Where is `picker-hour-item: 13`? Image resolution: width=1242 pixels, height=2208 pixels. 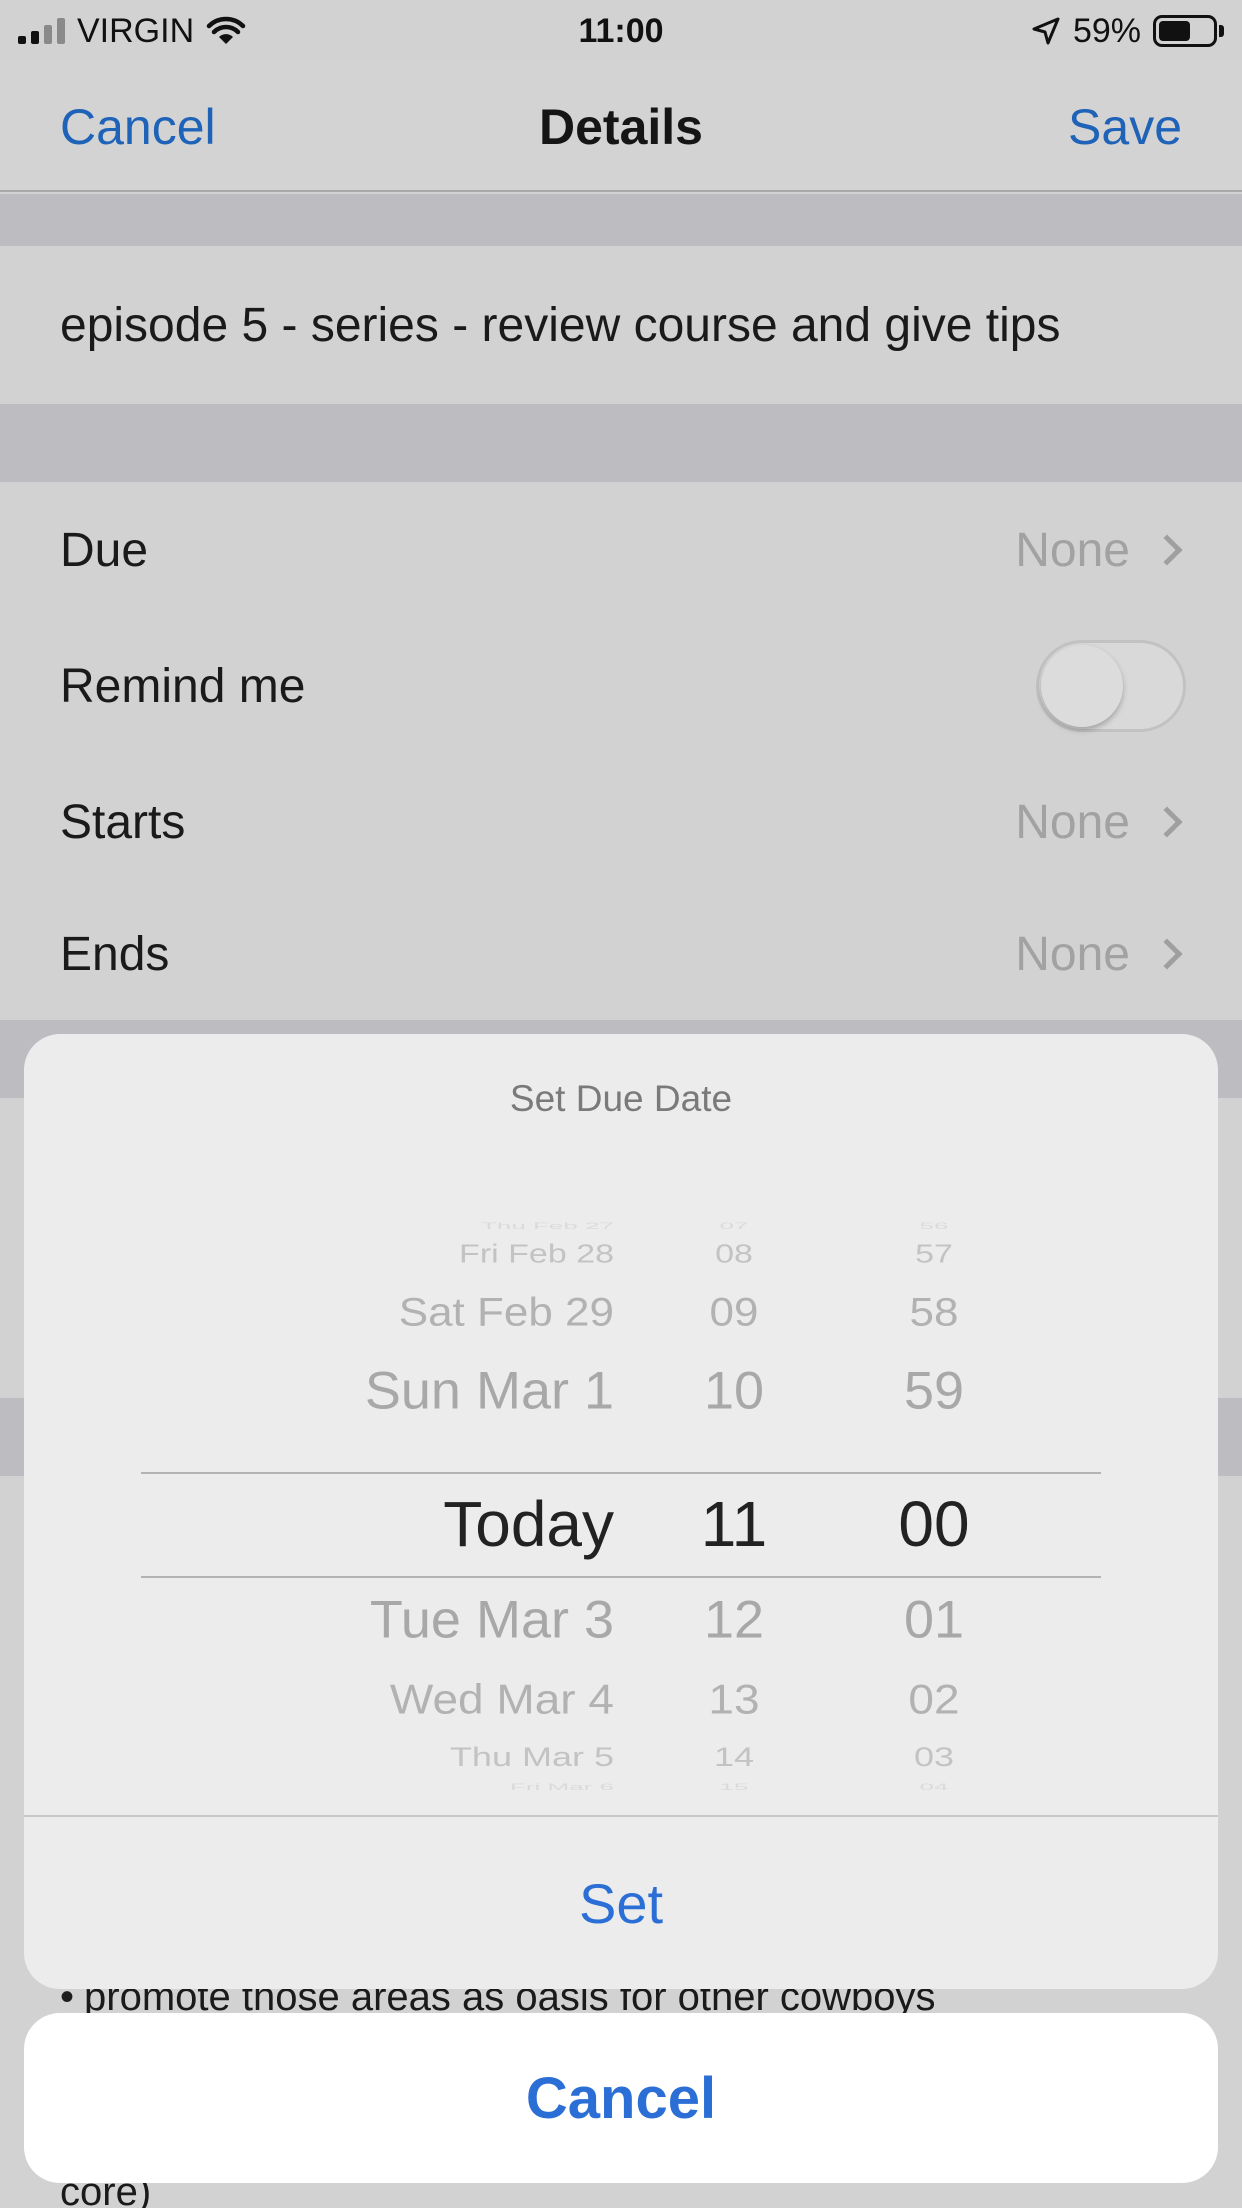
picker-hour-item: 13 is located at coordinates (734, 1698).